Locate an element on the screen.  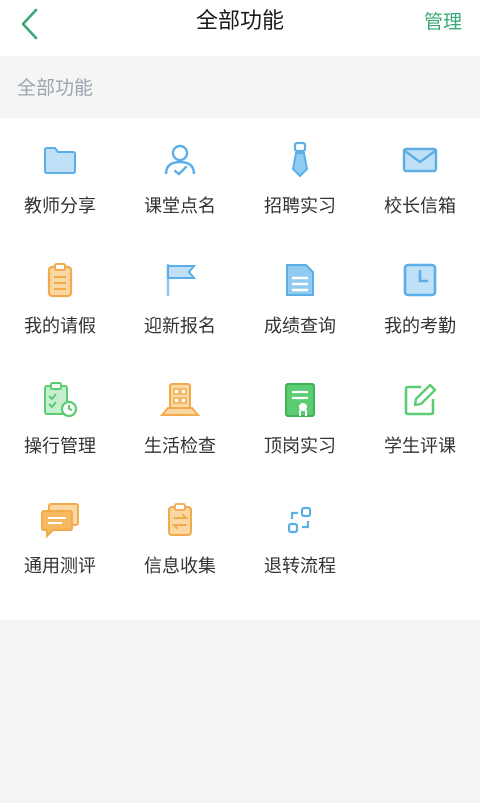
manage-button: 管理 is located at coordinates (443, 22).